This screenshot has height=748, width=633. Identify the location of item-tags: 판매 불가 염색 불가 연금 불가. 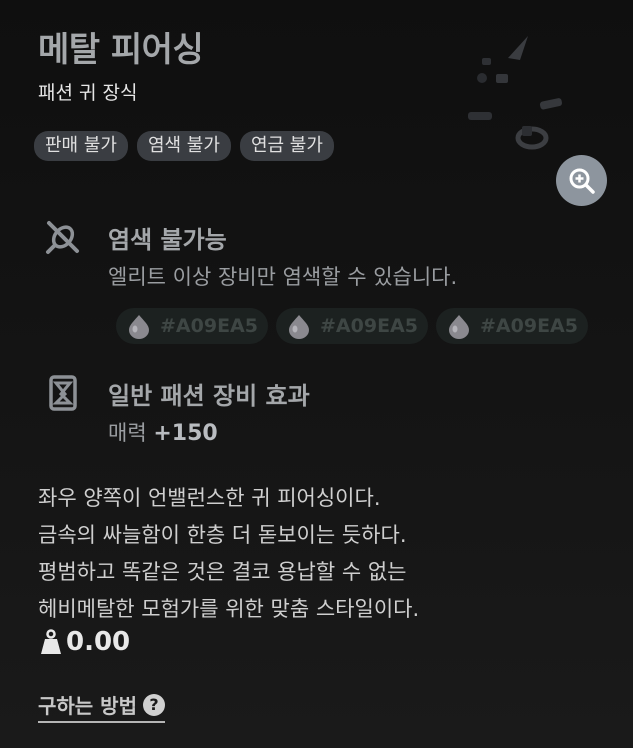
(184, 146).